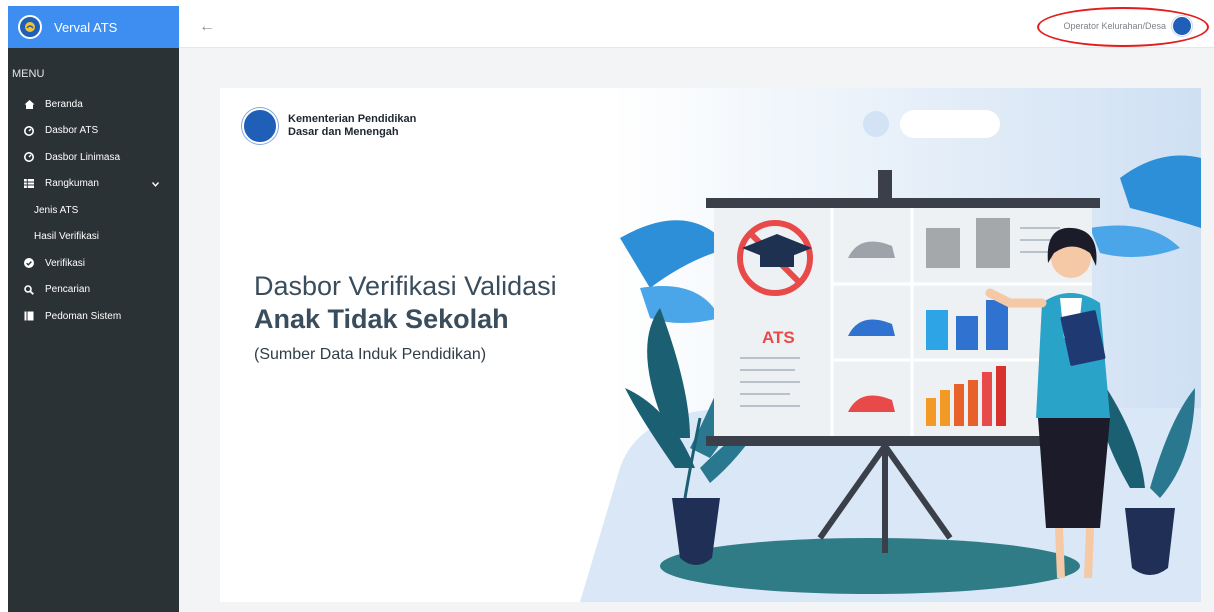 The height and width of the screenshot is (612, 1214). I want to click on sidebar-item-label: Dasbor Linimasa, so click(83, 157).